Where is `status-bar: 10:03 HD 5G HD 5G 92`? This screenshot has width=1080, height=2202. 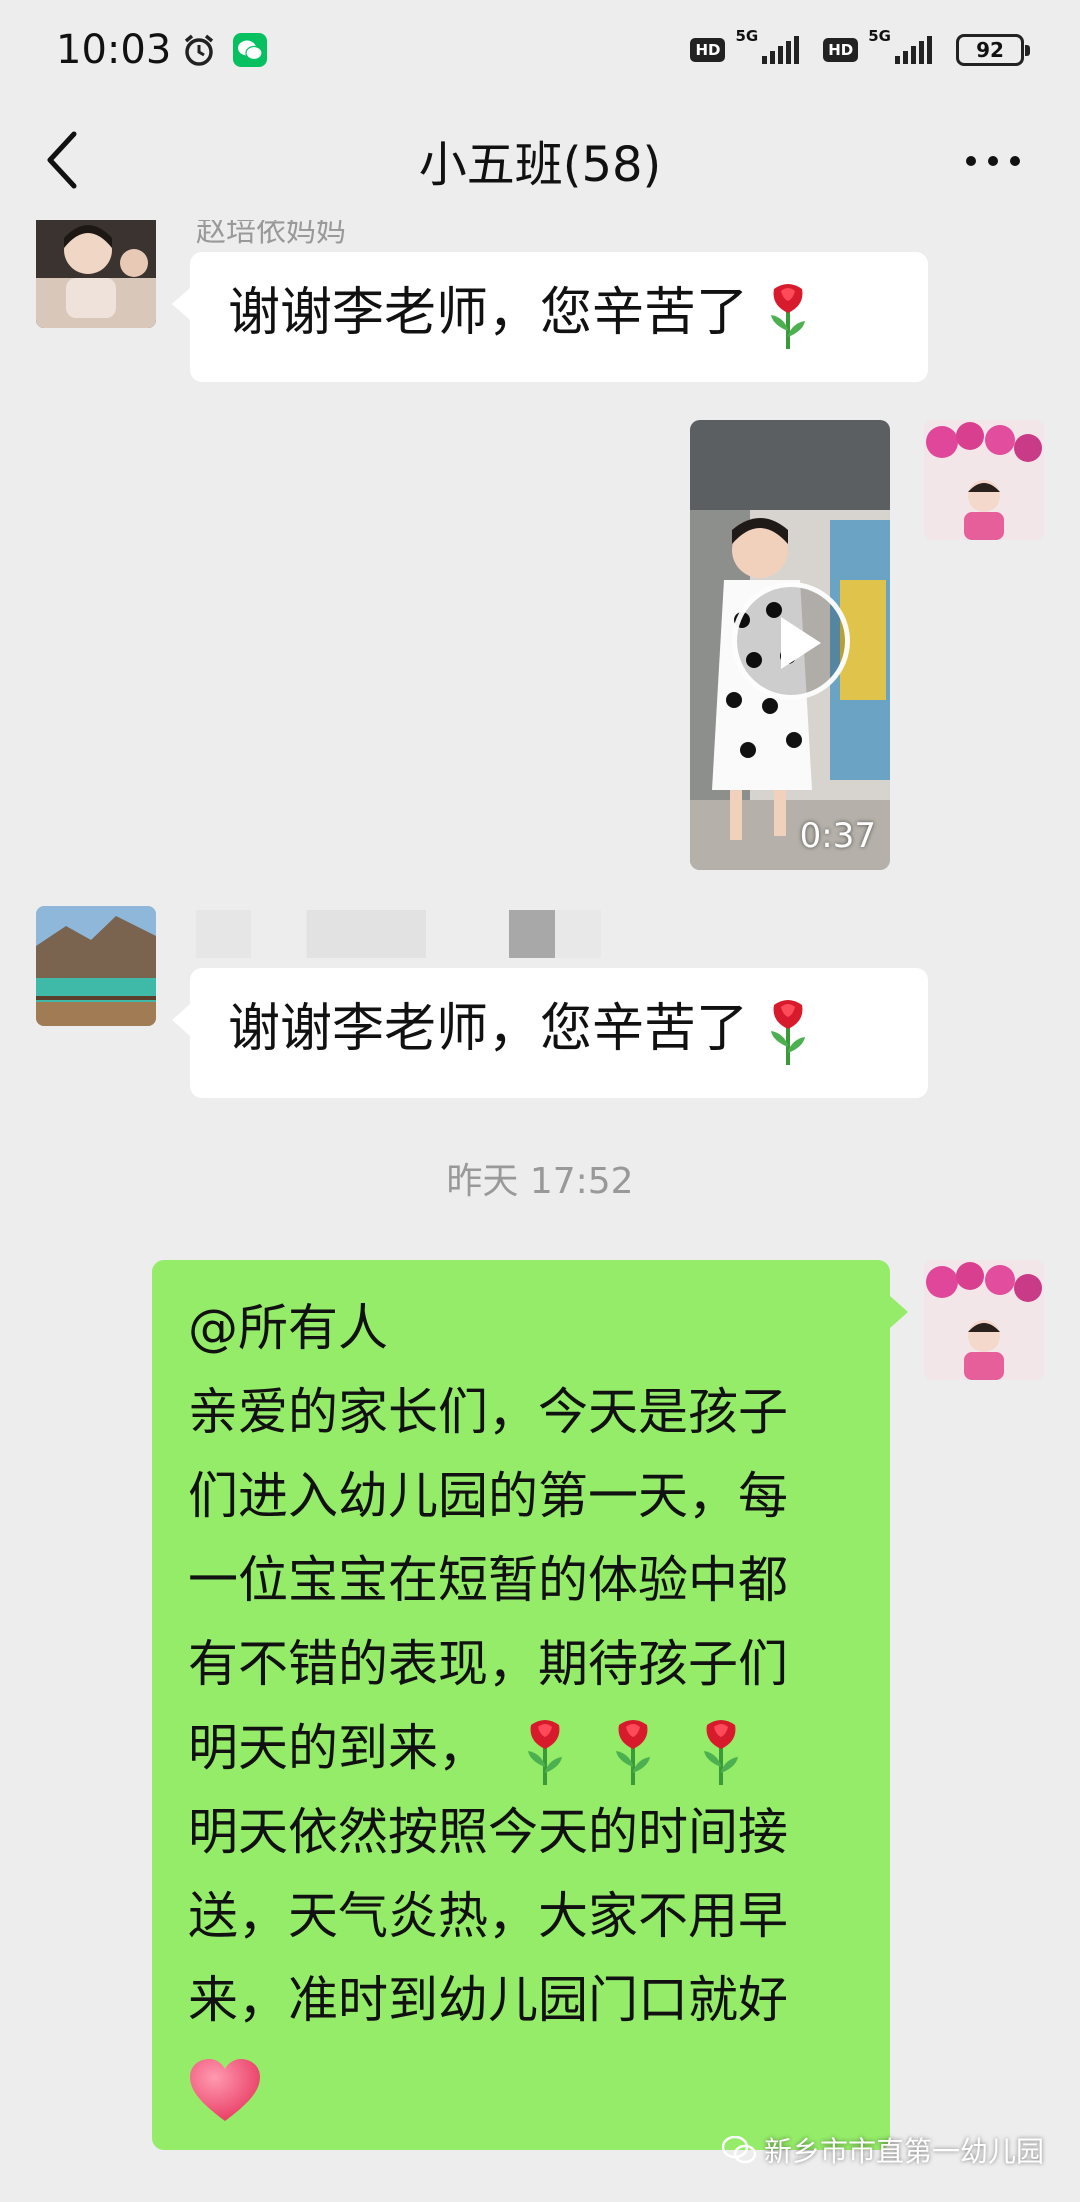 status-bar: 10:03 HD 5G HD 5G 92 is located at coordinates (540, 50).